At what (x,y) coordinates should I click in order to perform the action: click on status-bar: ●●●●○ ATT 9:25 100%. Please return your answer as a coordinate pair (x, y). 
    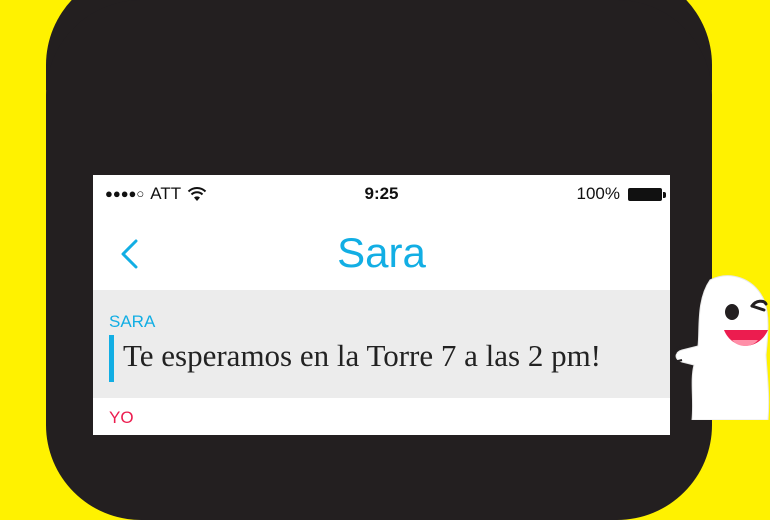
    Looking at the image, I should click on (381, 195).